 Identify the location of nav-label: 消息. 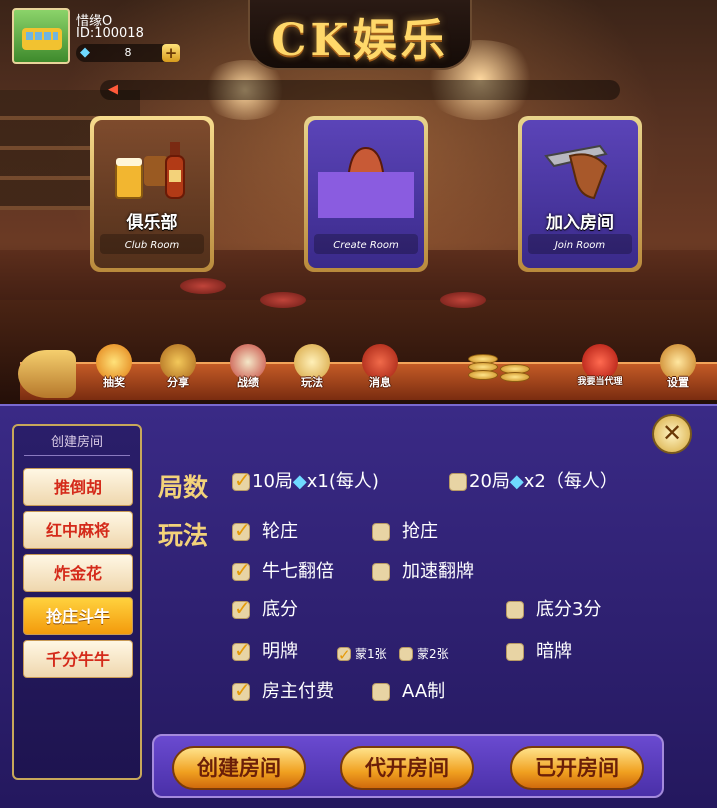
(380, 382).